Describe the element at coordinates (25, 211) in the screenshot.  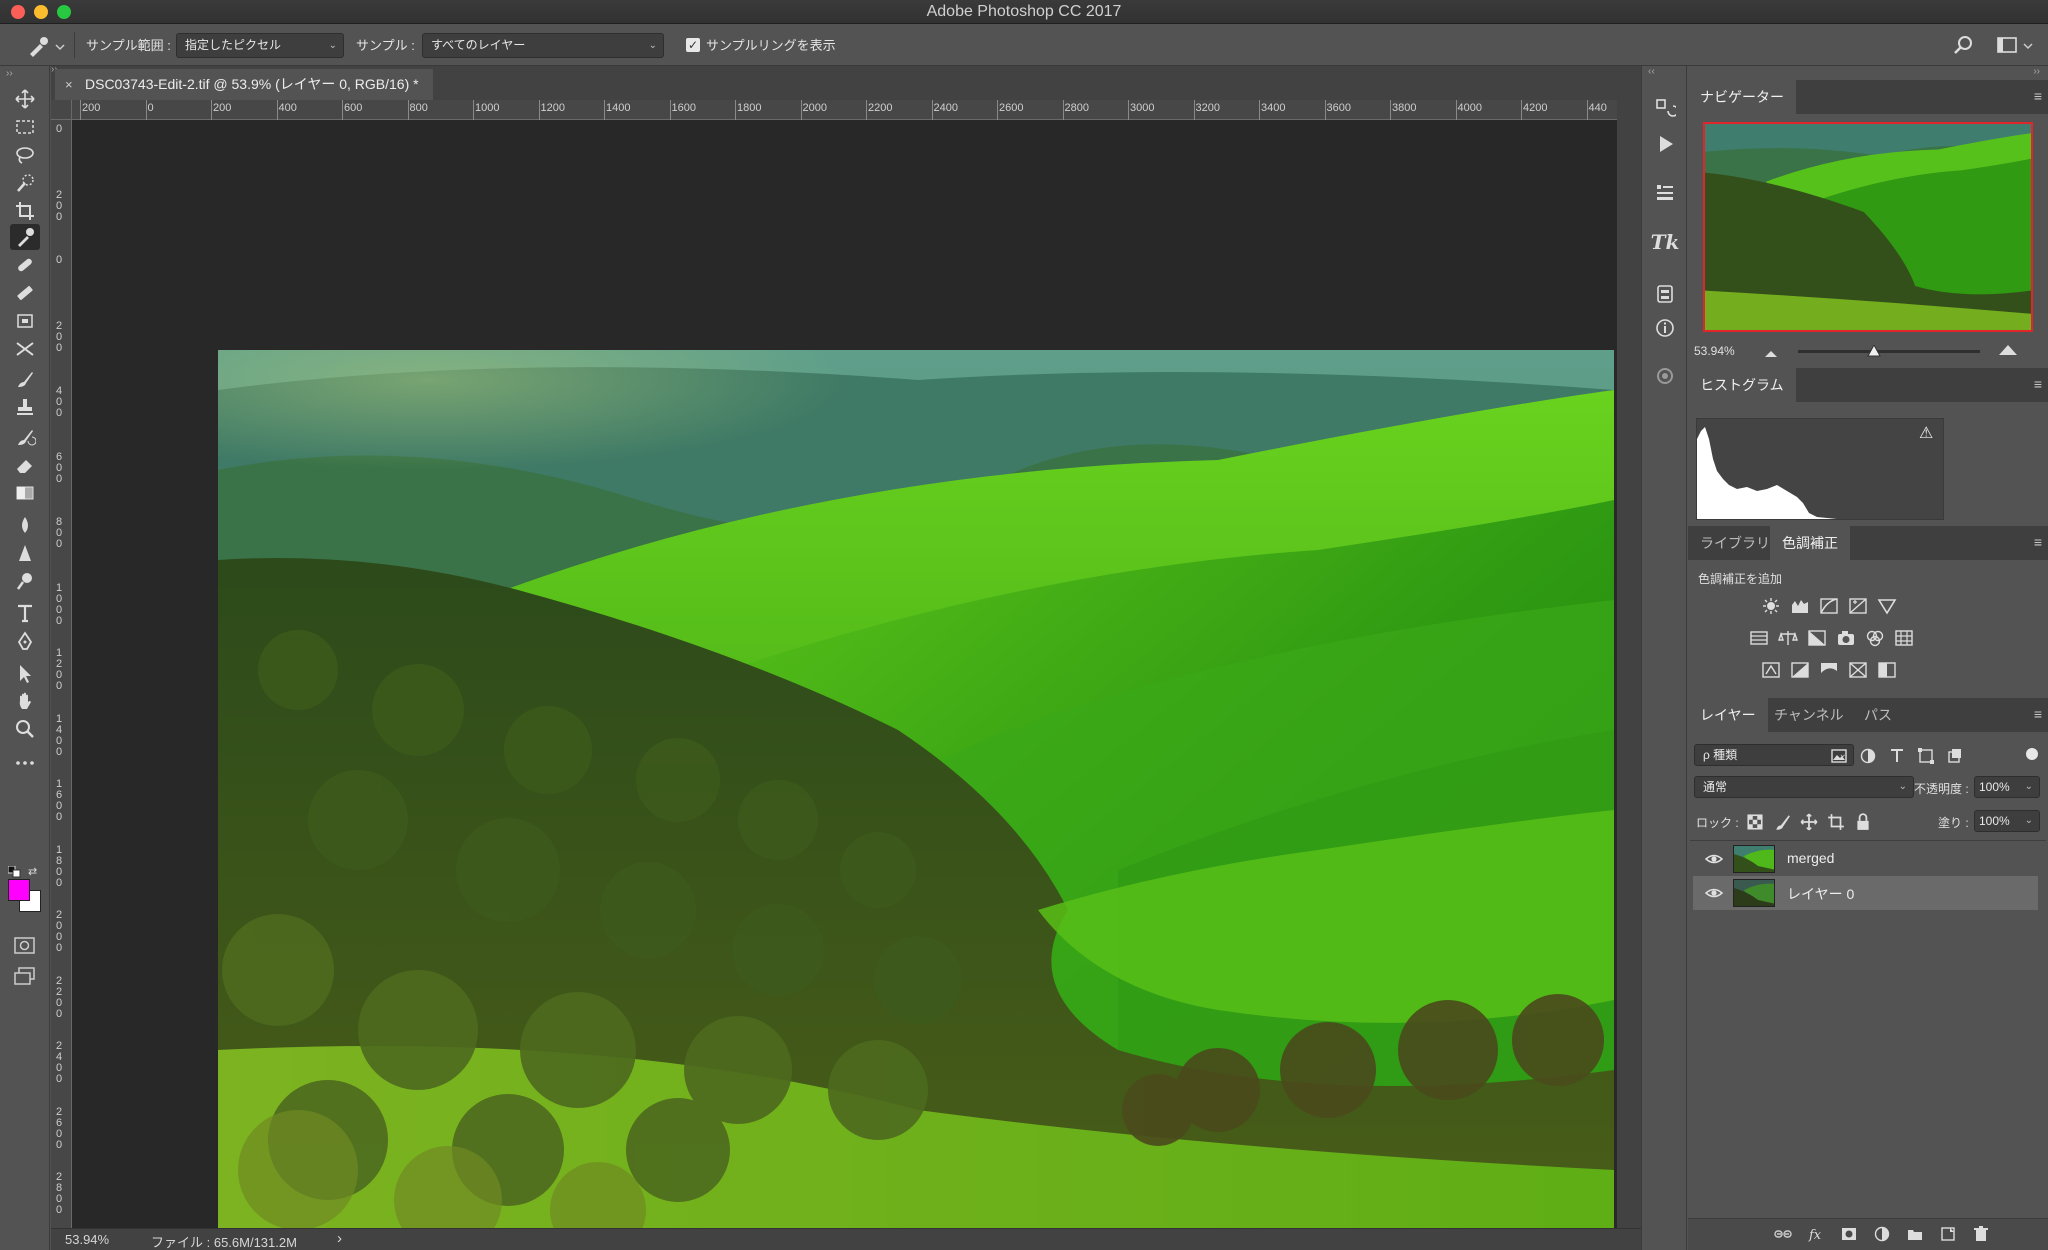
I see `crop-tool` at that location.